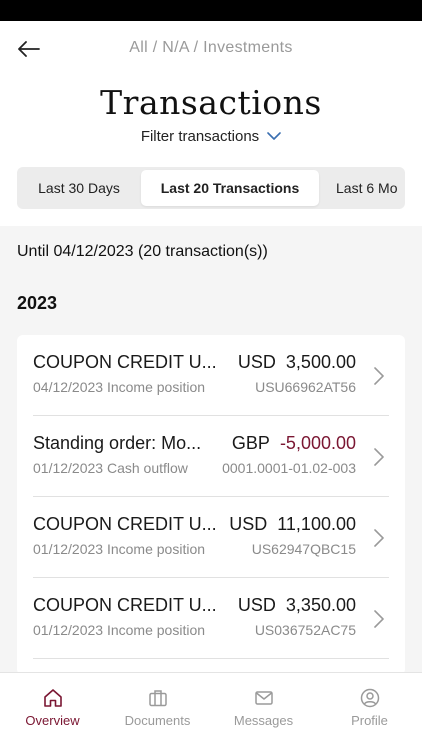 This screenshot has width=422, height=750. Describe the element at coordinates (157, 698) in the screenshot. I see `briefcase-icon` at that location.